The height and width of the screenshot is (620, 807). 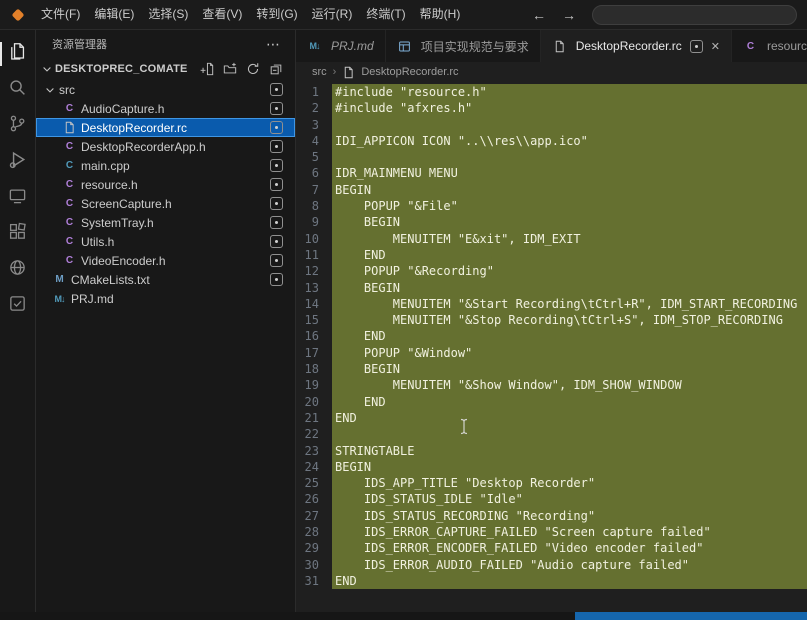 What do you see at coordinates (569, 450) in the screenshot?
I see `line-text: STRINGTABLE` at bounding box center [569, 450].